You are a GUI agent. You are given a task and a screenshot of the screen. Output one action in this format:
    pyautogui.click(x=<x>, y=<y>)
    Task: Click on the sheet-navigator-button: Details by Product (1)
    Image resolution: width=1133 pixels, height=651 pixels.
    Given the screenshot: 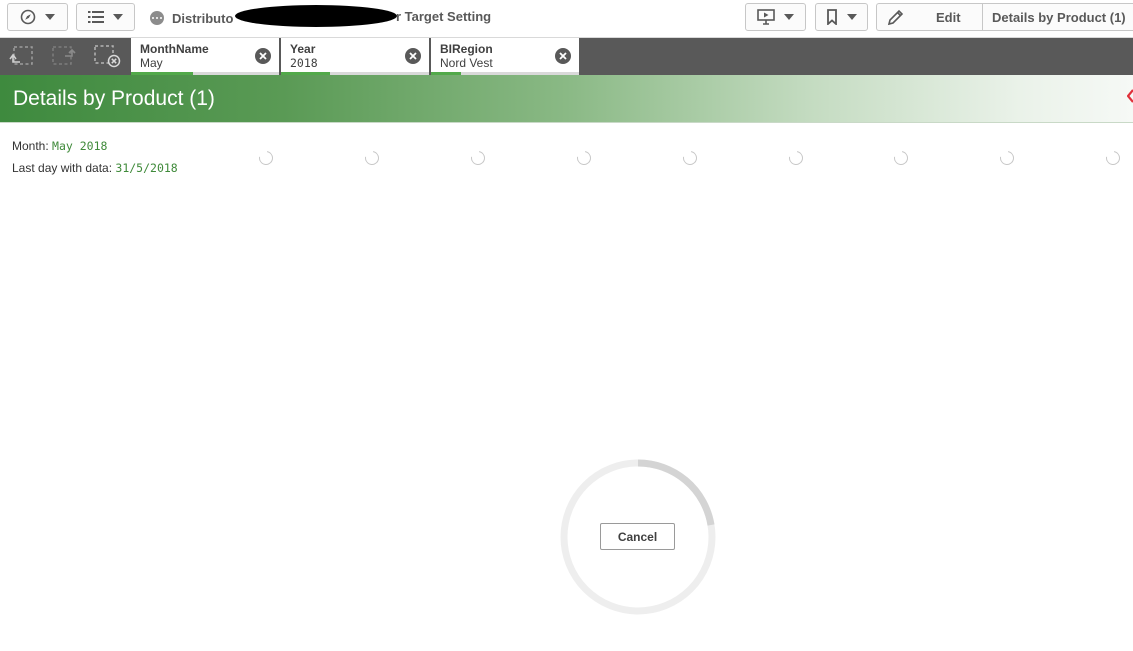 What is the action you would take?
    pyautogui.click(x=1057, y=17)
    